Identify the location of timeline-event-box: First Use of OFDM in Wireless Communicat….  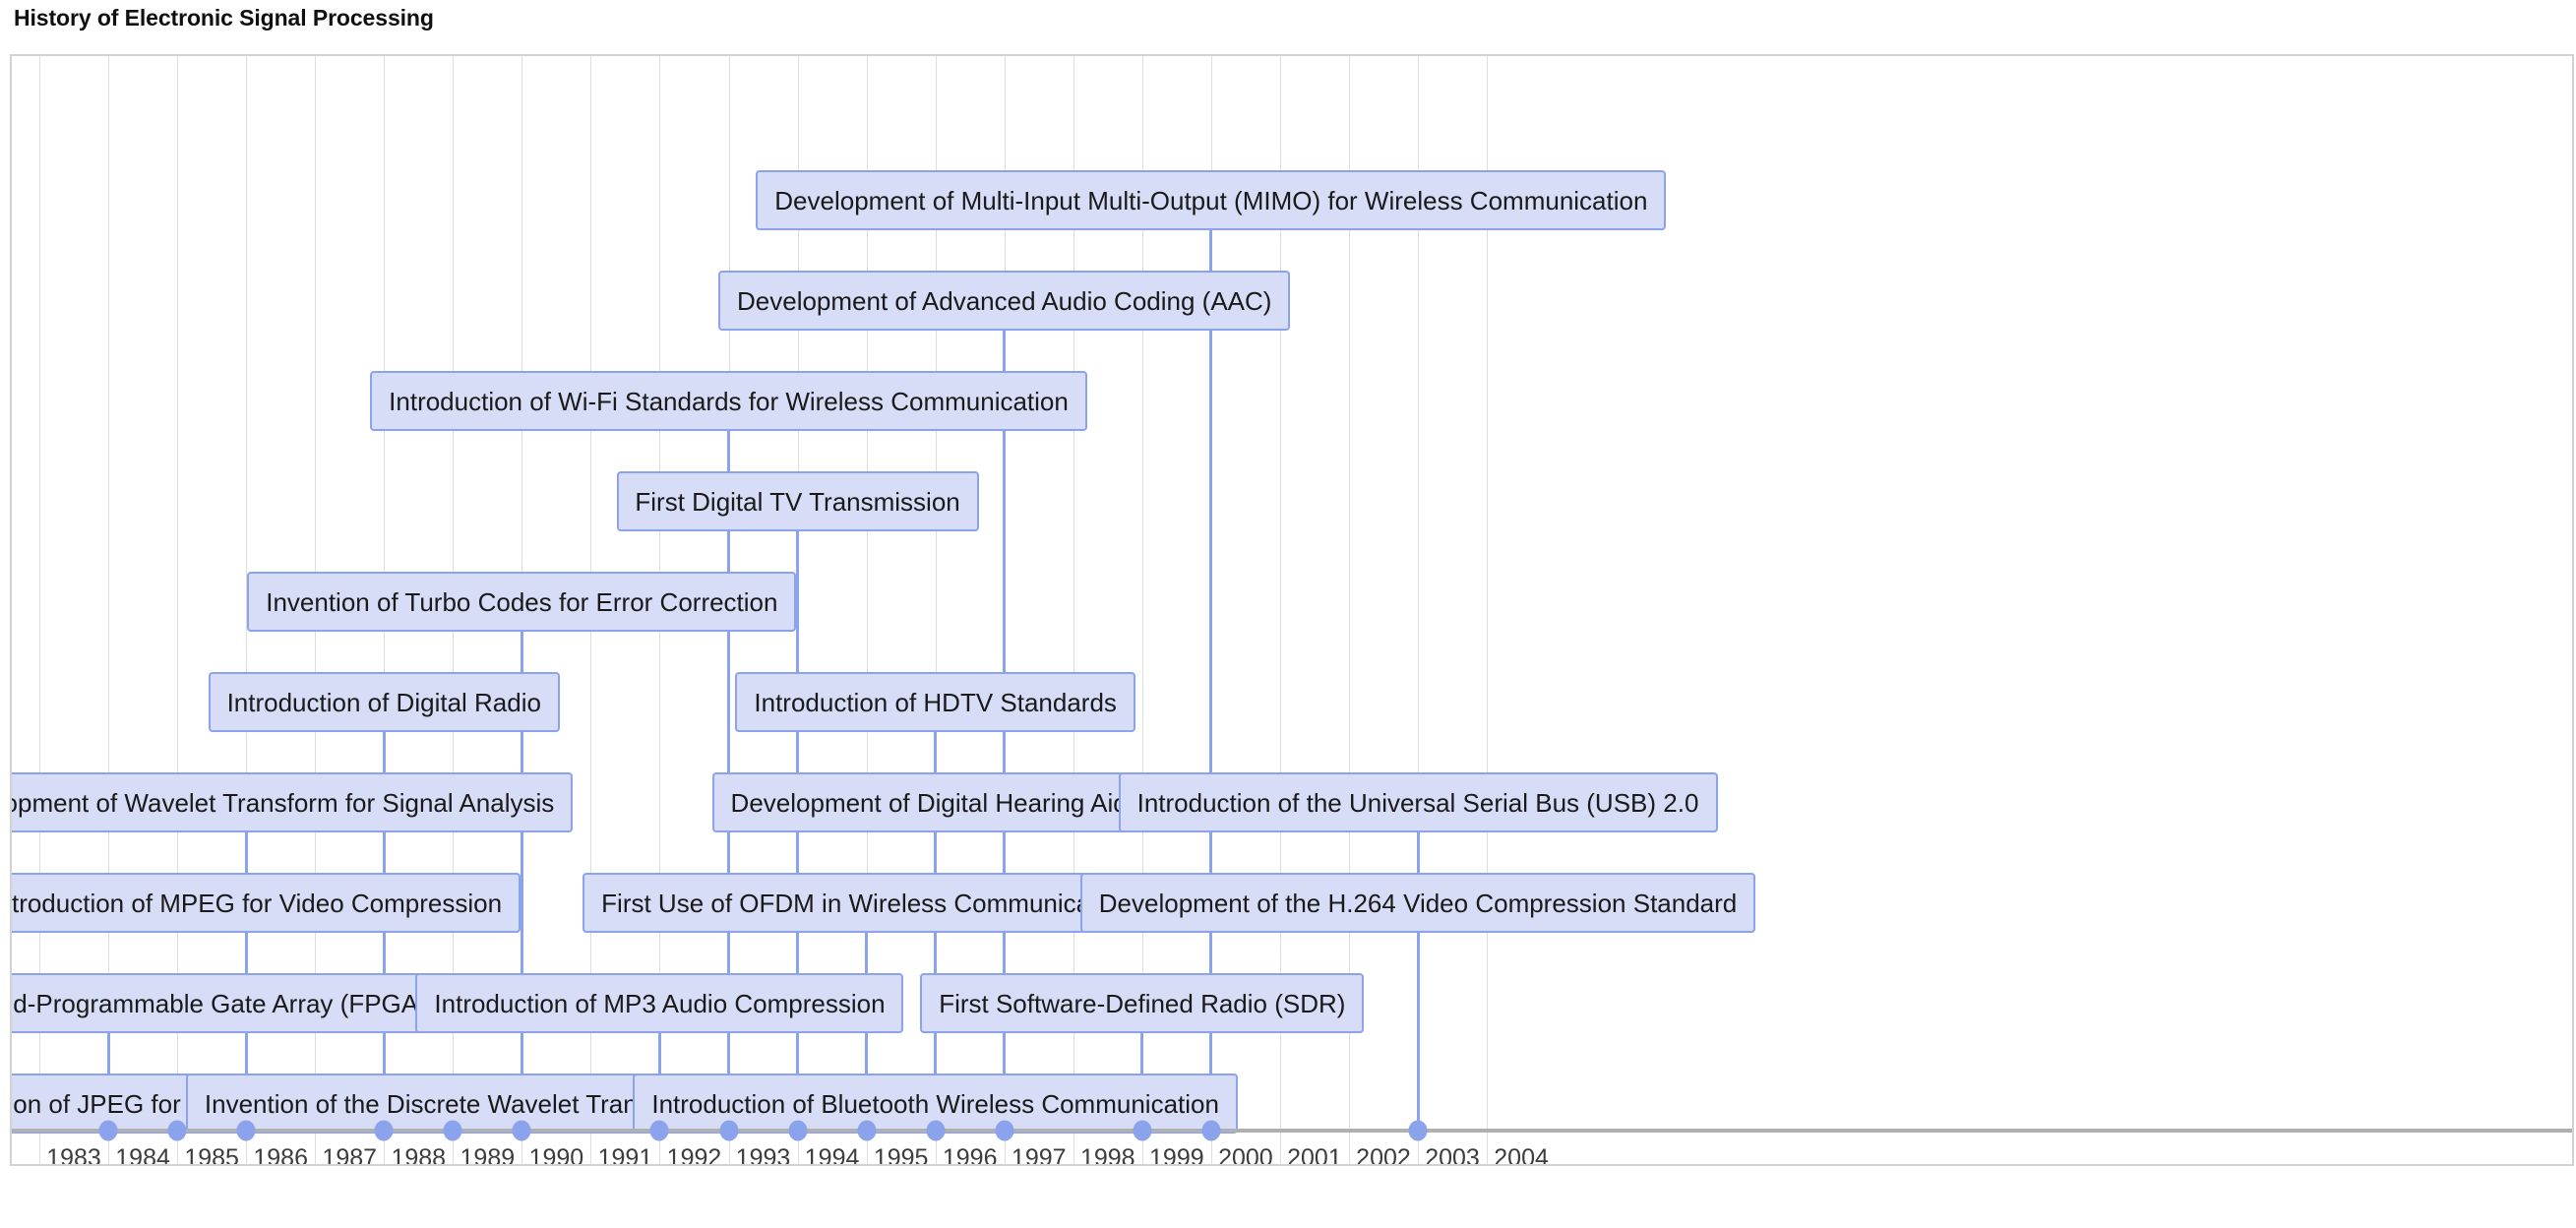
(867, 903).